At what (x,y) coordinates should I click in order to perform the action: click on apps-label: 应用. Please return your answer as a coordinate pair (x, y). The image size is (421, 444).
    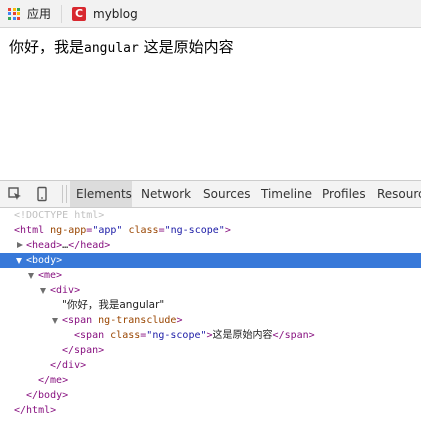
    Looking at the image, I should click on (39, 14).